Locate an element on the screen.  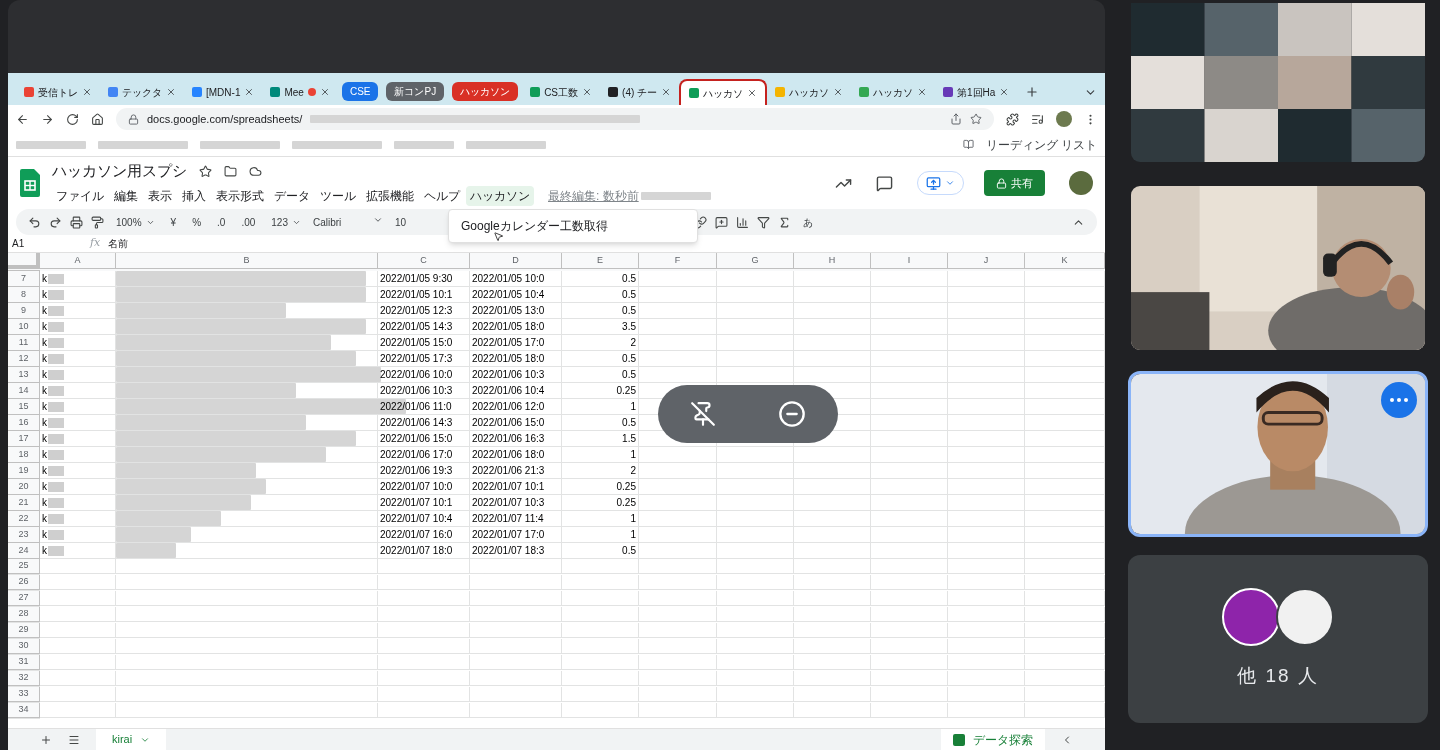
row-number: 33 is located at coordinates (24, 694).